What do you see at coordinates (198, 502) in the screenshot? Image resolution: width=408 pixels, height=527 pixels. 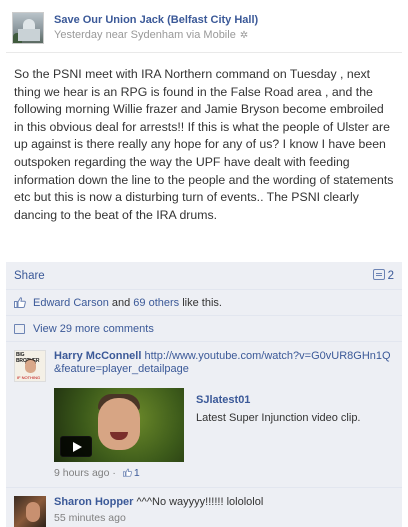 I see `comment-body: ^^^No wayyyy!!!!!! lolololol` at bounding box center [198, 502].